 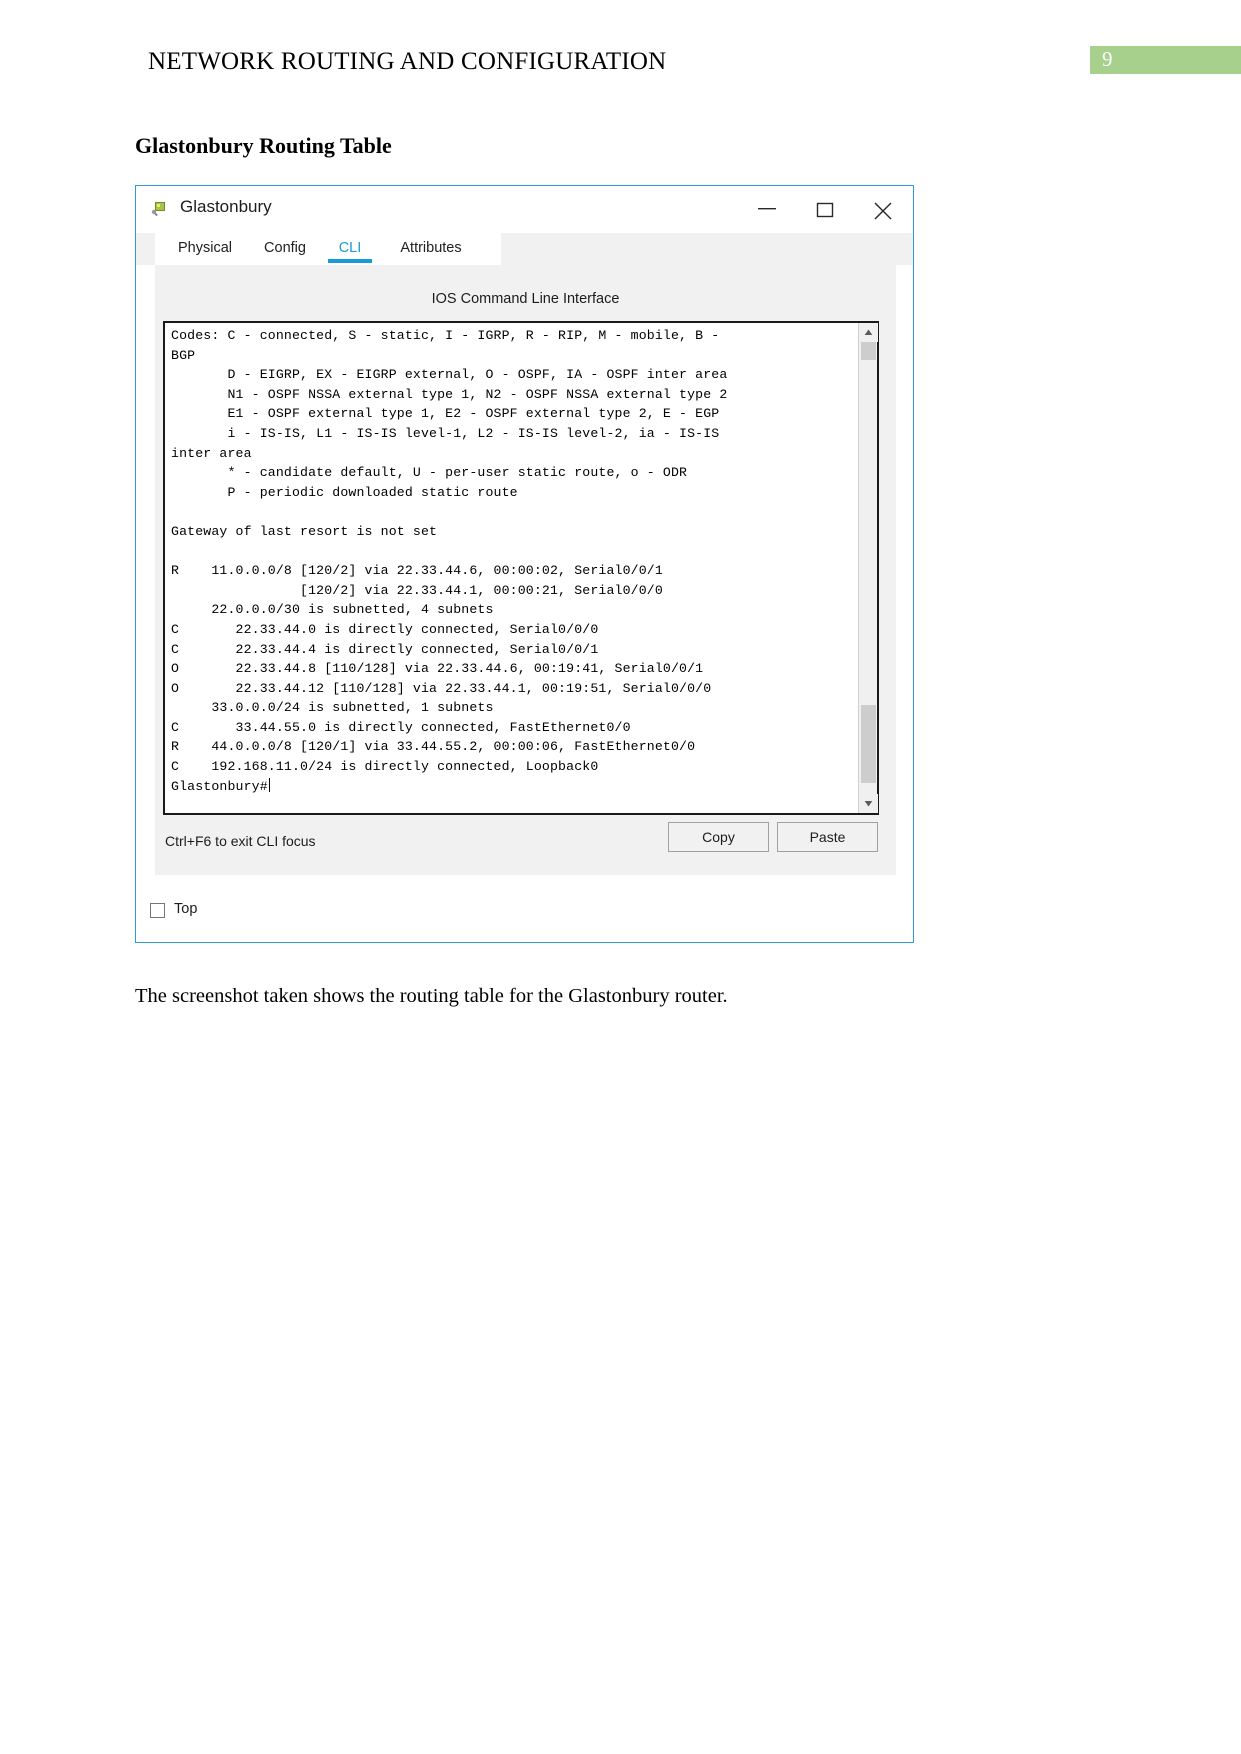 What do you see at coordinates (868, 803) in the screenshot?
I see `scroll-down-icon` at bounding box center [868, 803].